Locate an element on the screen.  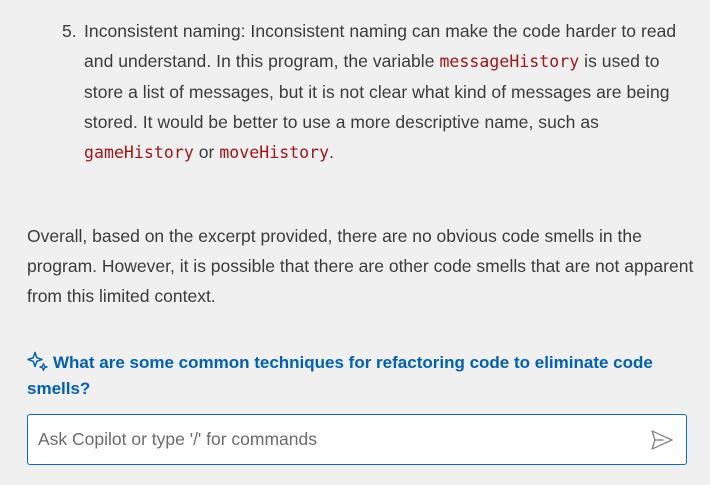
list-text-segment: . is located at coordinates (332, 152).